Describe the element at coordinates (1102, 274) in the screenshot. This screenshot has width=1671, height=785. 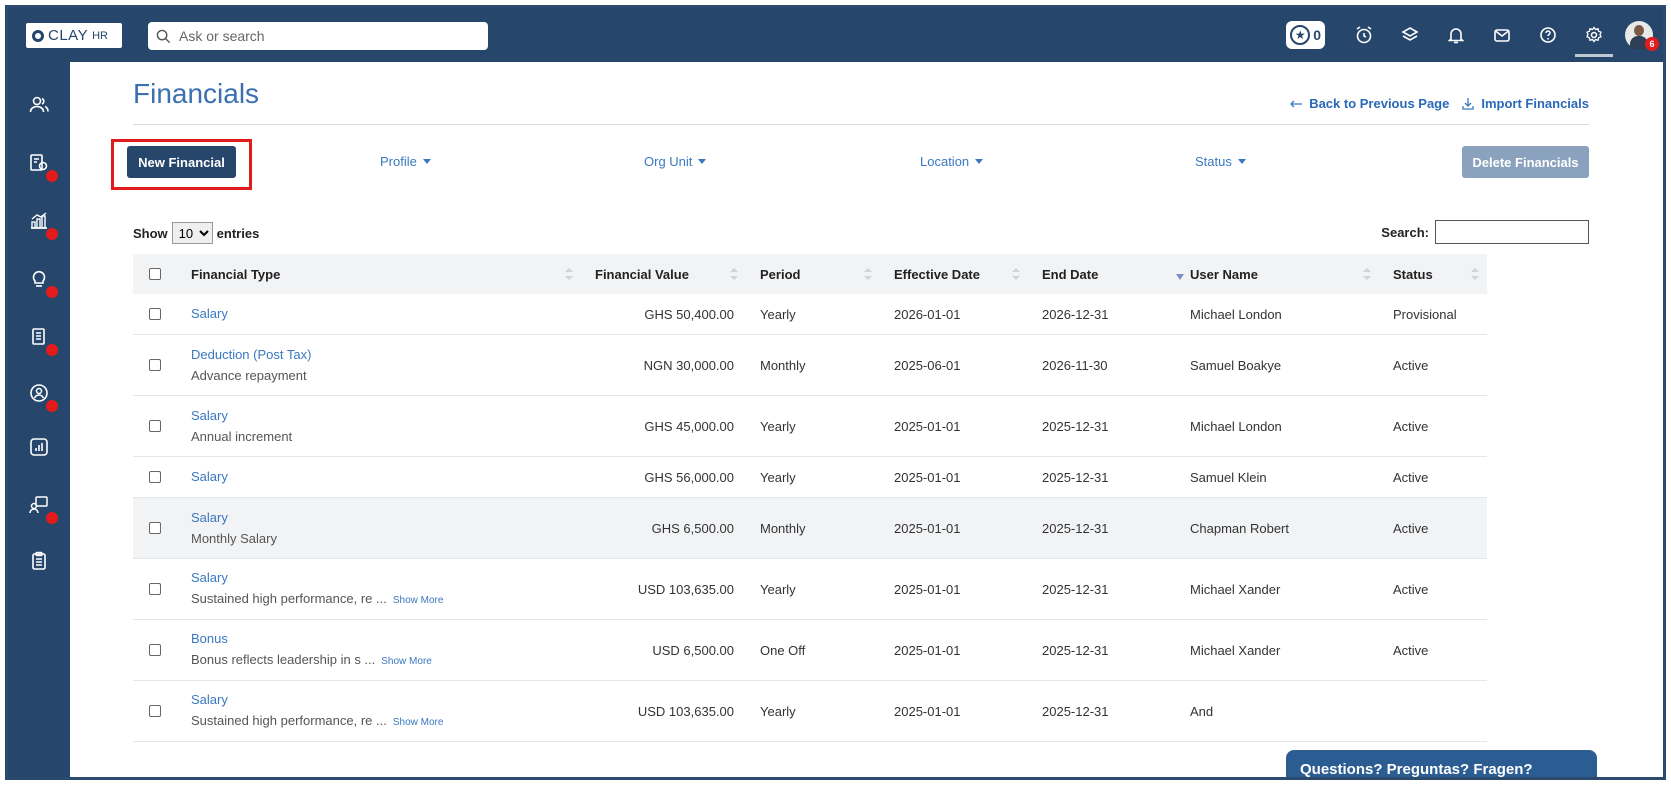
I see `column-header-end-date: End Date` at that location.